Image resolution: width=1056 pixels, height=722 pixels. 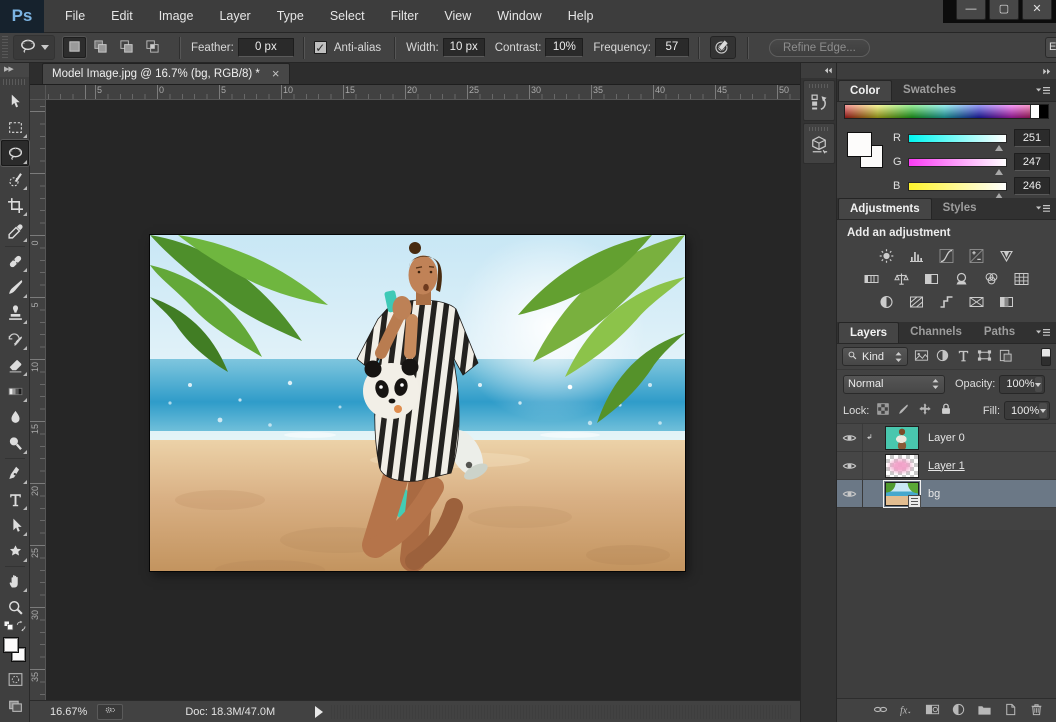 What do you see at coordinates (946, 111) in the screenshot?
I see `color-spectrum-ramp` at bounding box center [946, 111].